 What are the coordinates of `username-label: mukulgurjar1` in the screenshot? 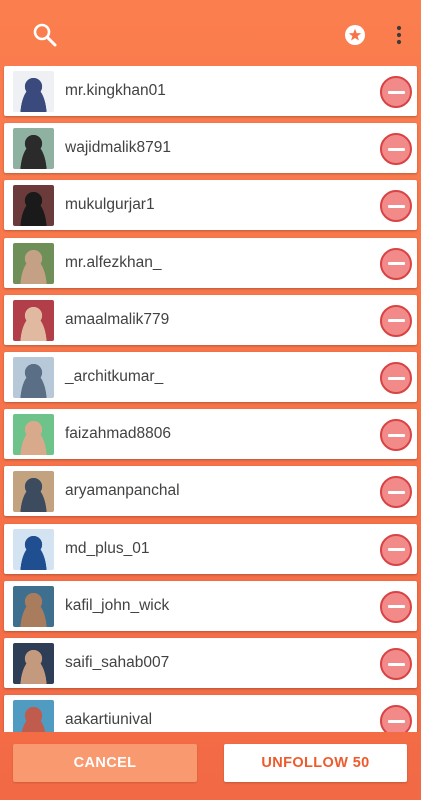 It's located at (110, 205).